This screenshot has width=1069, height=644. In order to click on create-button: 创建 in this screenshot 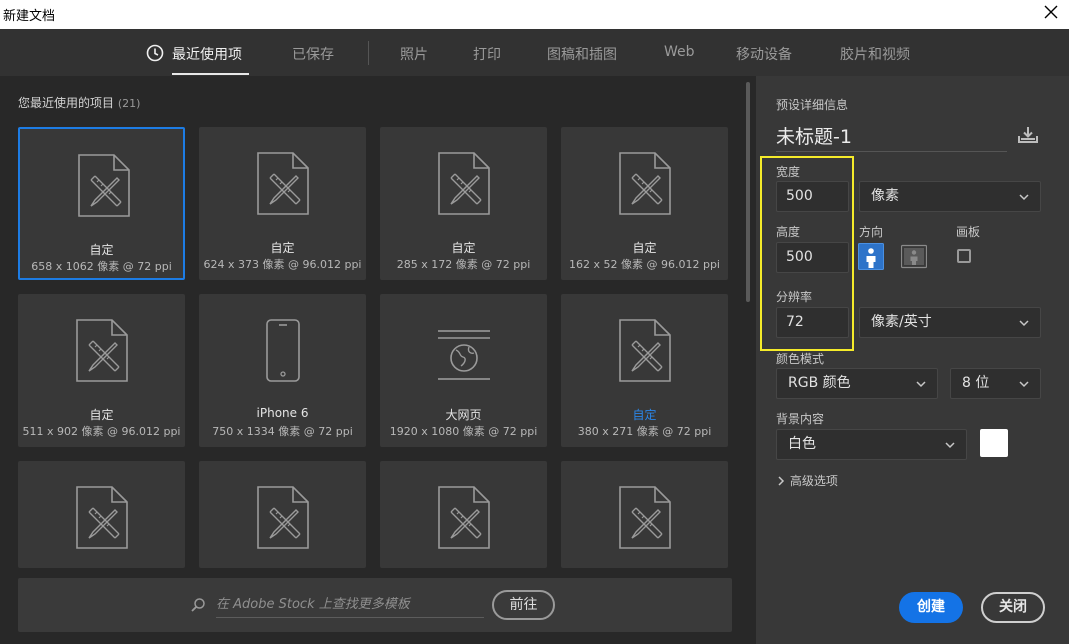, I will do `click(931, 607)`.